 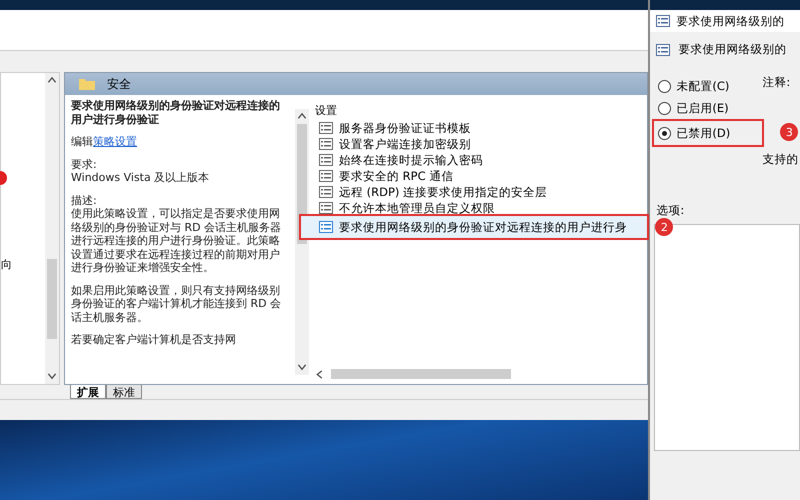 I want to click on tree-item: 向, so click(x=6, y=264).